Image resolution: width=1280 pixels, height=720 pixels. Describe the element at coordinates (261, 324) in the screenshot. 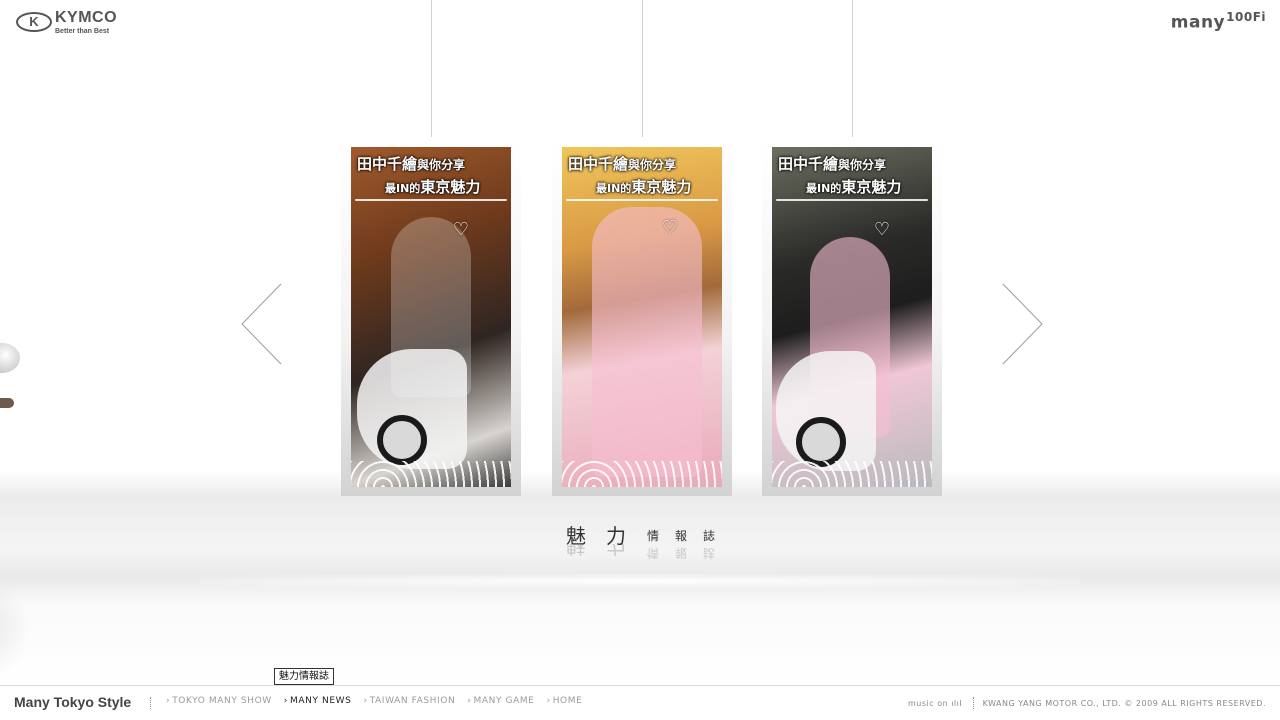

I see `previous-arrow-icon` at that location.